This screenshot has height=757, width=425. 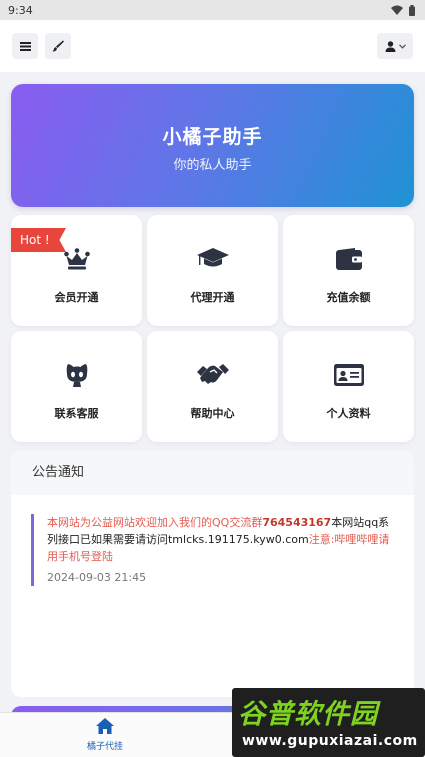 What do you see at coordinates (76, 297) in the screenshot?
I see `membership-label: 会员开通` at bounding box center [76, 297].